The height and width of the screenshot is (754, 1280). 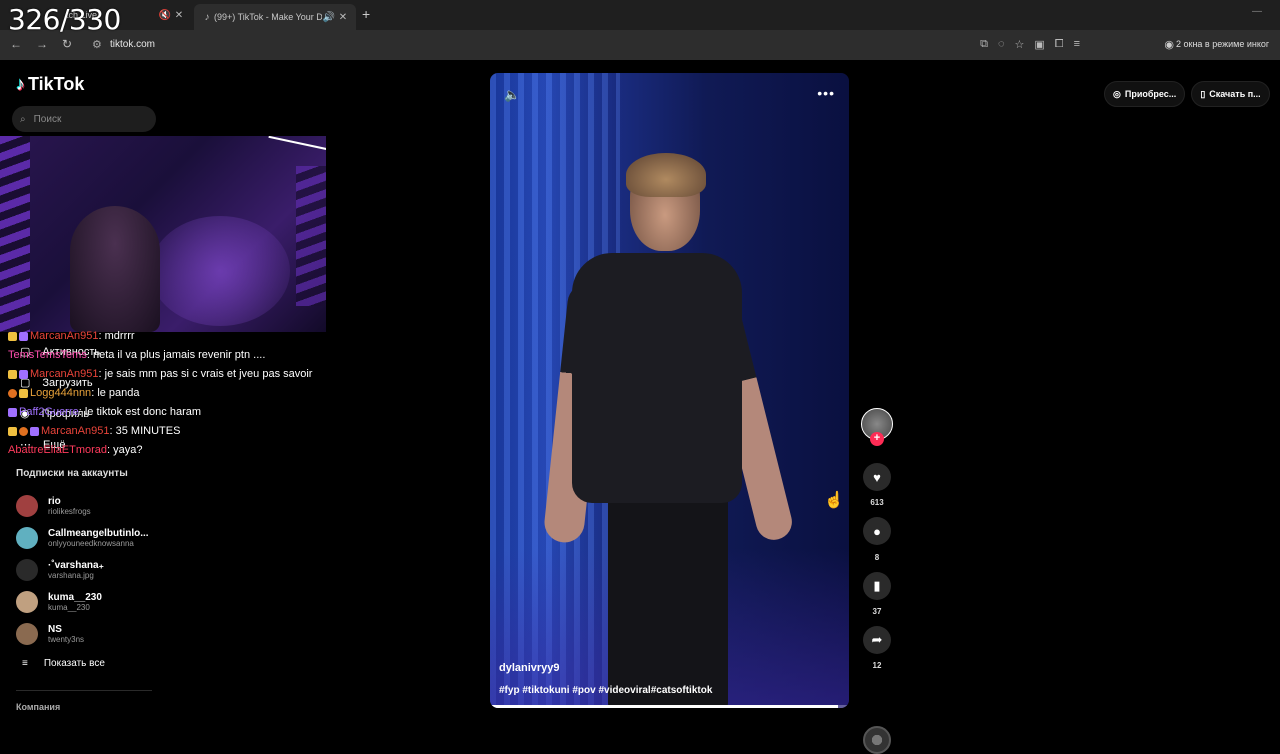 I want to click on search-input: ⌕ Поиск, so click(x=84, y=119).